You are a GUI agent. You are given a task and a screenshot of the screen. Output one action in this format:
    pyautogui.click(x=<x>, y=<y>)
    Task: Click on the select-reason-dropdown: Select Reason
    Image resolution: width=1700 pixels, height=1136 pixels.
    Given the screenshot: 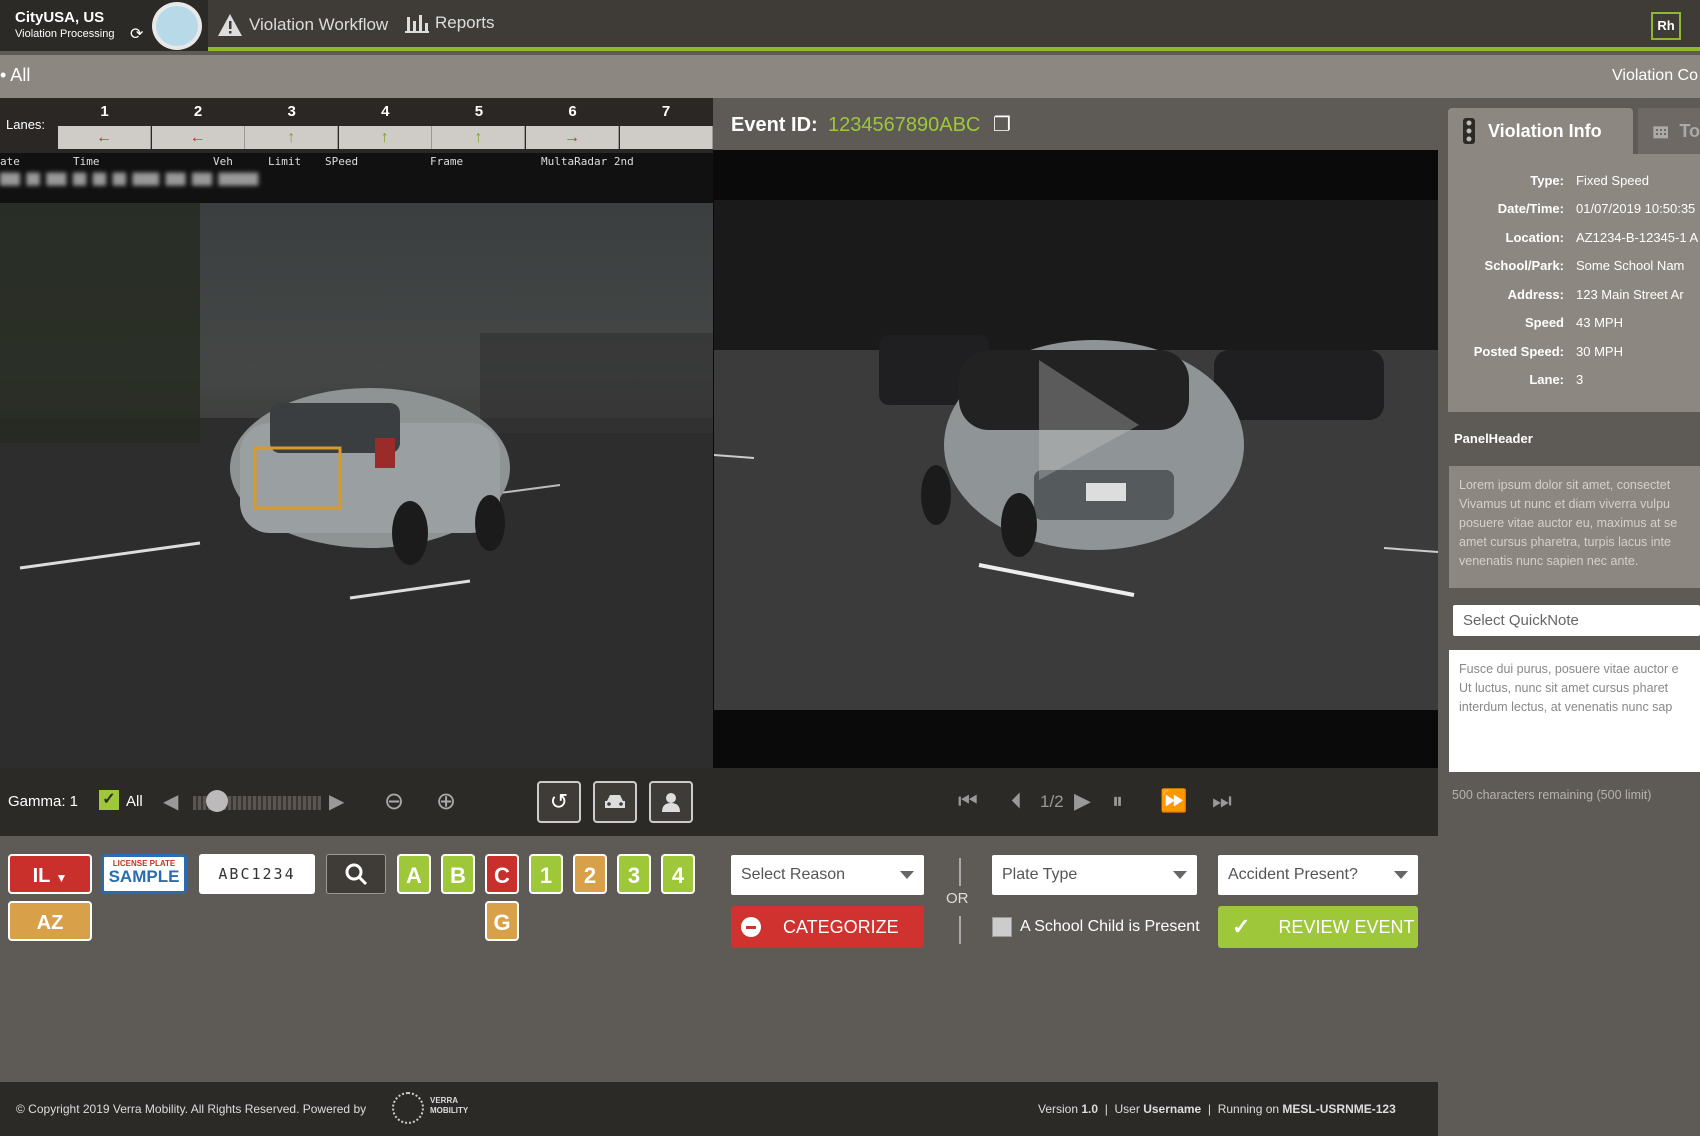 What is the action you would take?
    pyautogui.click(x=827, y=875)
    